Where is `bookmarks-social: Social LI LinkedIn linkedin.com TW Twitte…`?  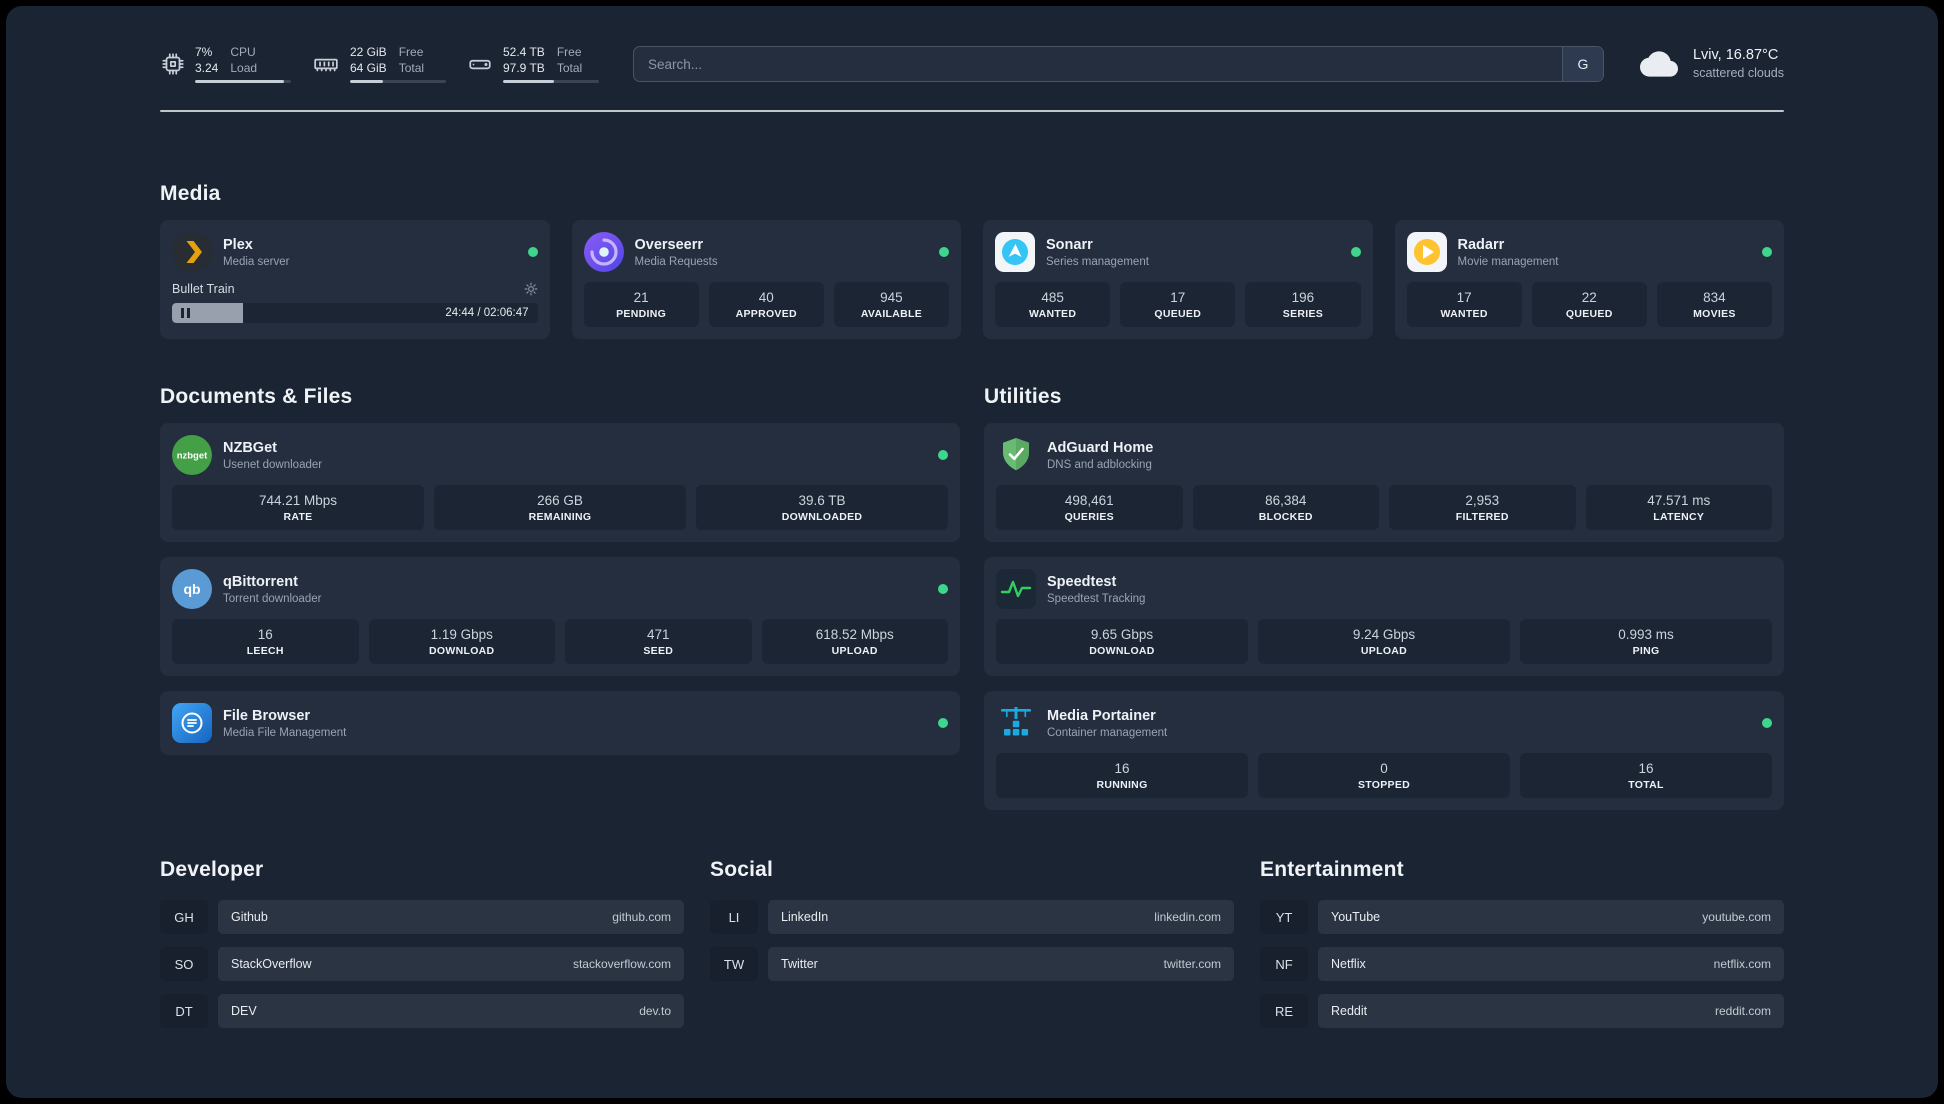 bookmarks-social: Social LI LinkedIn linkedin.com TW Twitte… is located at coordinates (972, 926).